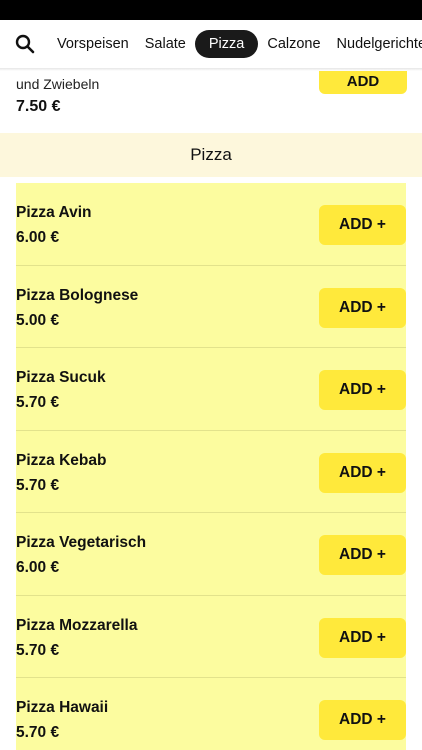 This screenshot has width=422, height=750. I want to click on item-description: und Zwiebeln, so click(58, 84).